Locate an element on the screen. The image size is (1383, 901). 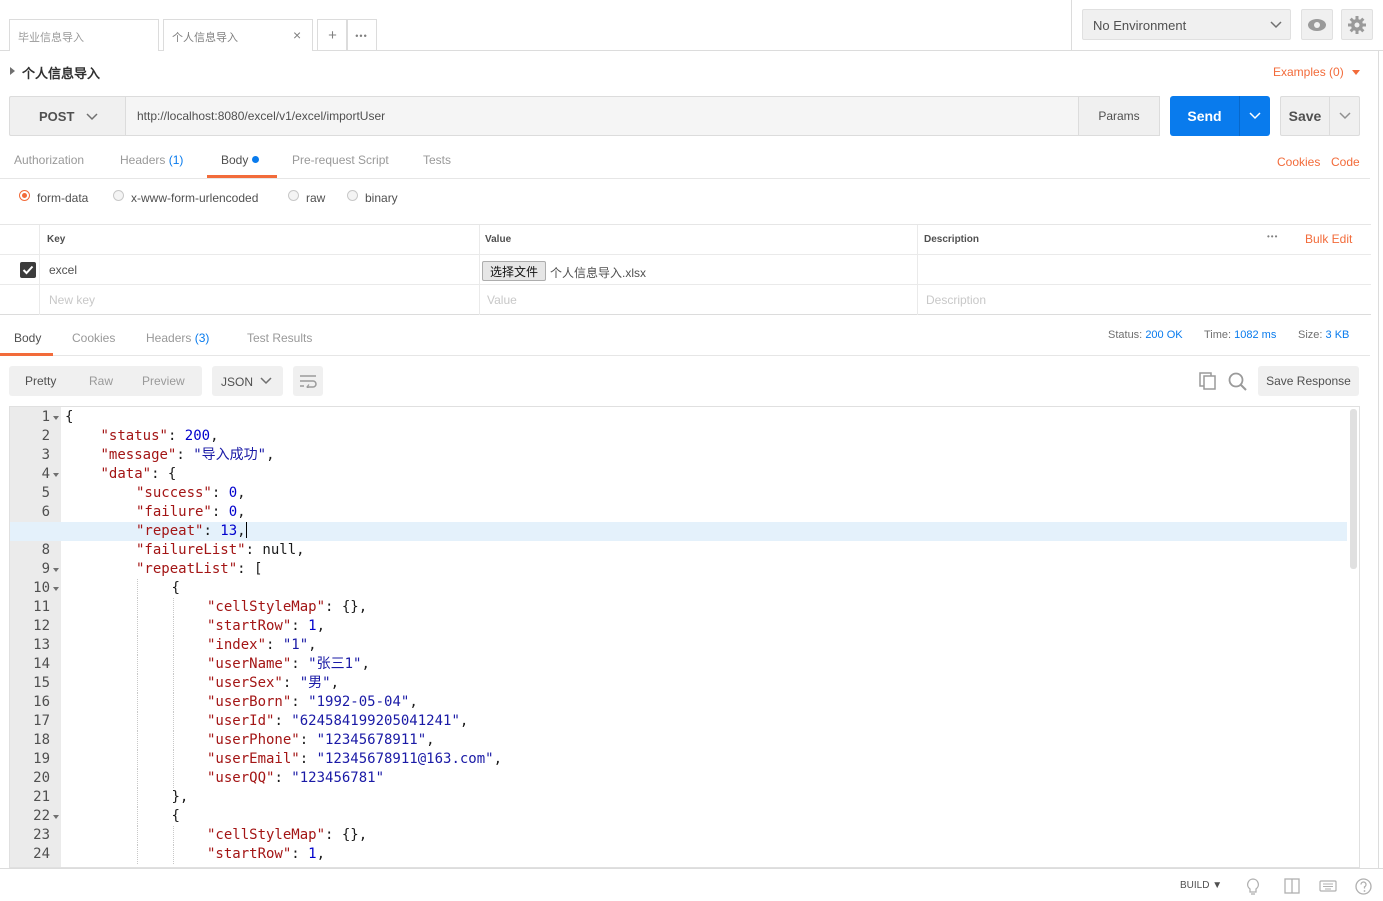
caret-right-icon is located at coordinates (12, 71).